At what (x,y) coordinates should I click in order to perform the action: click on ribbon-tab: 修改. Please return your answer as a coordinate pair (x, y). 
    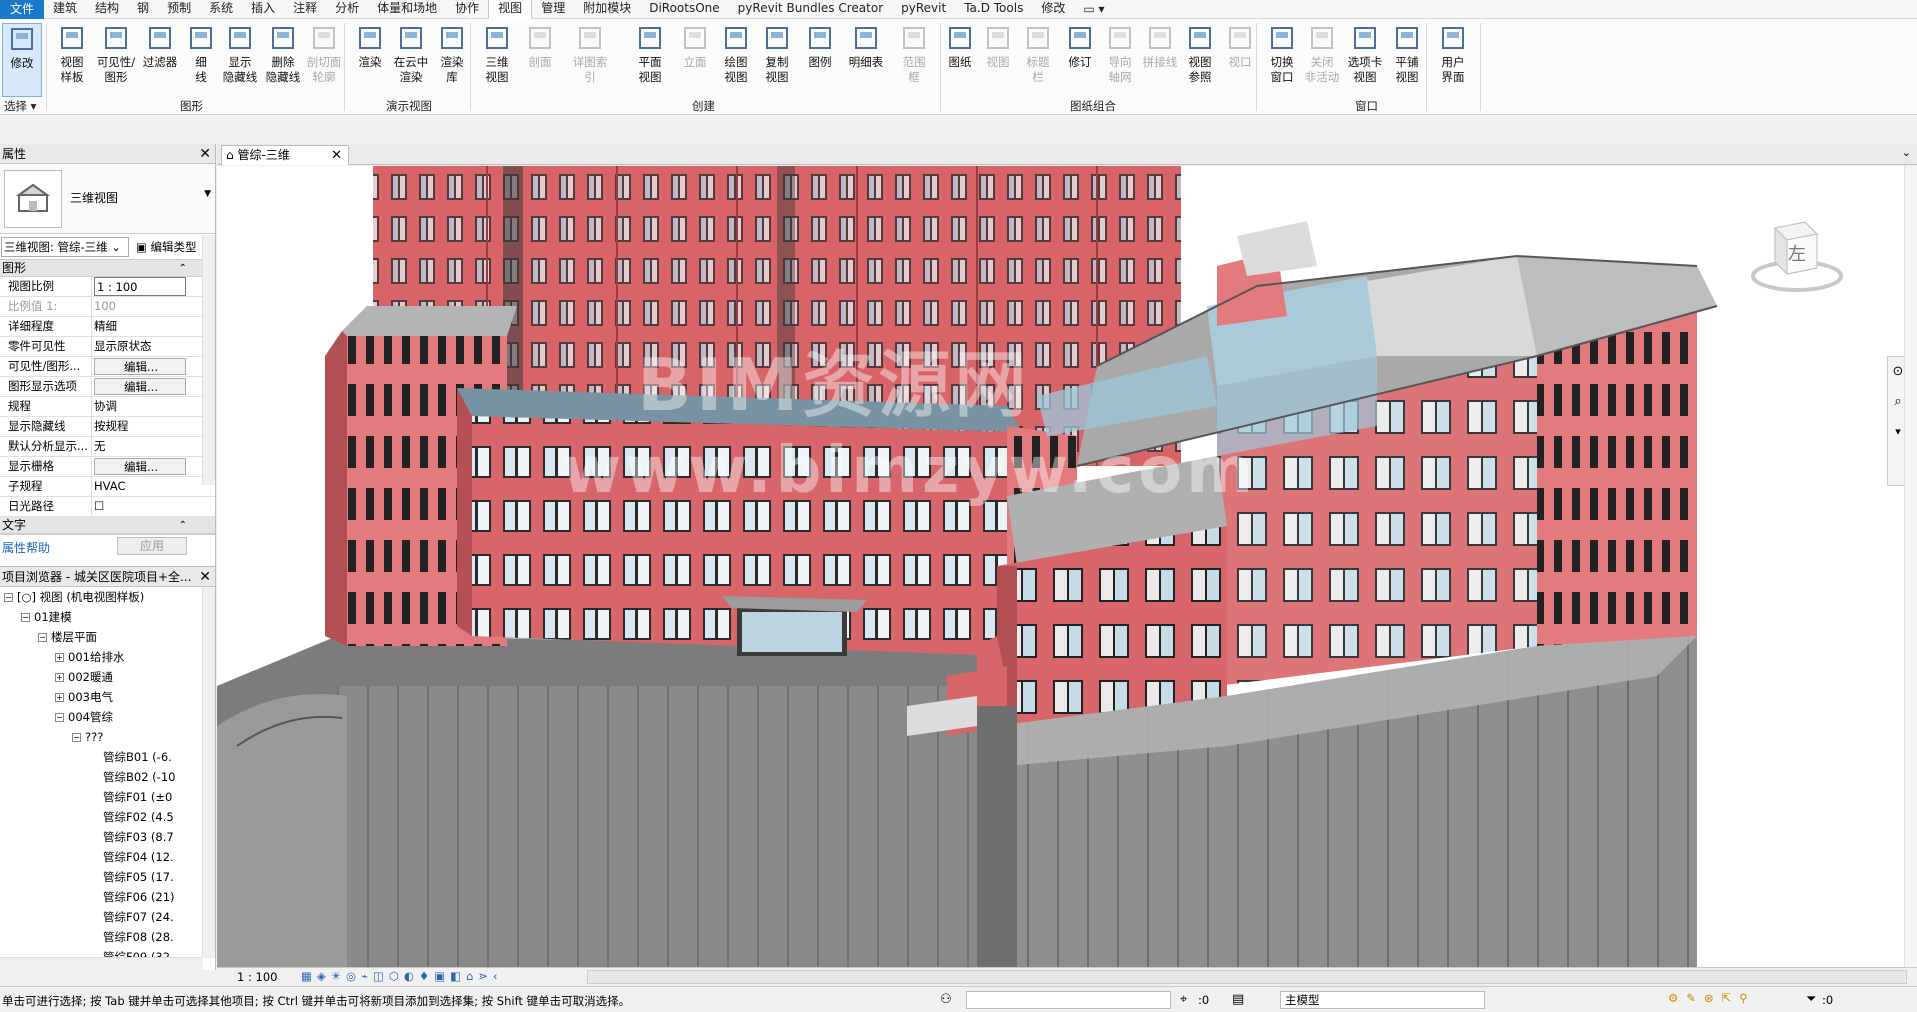
    Looking at the image, I should click on (1053, 9).